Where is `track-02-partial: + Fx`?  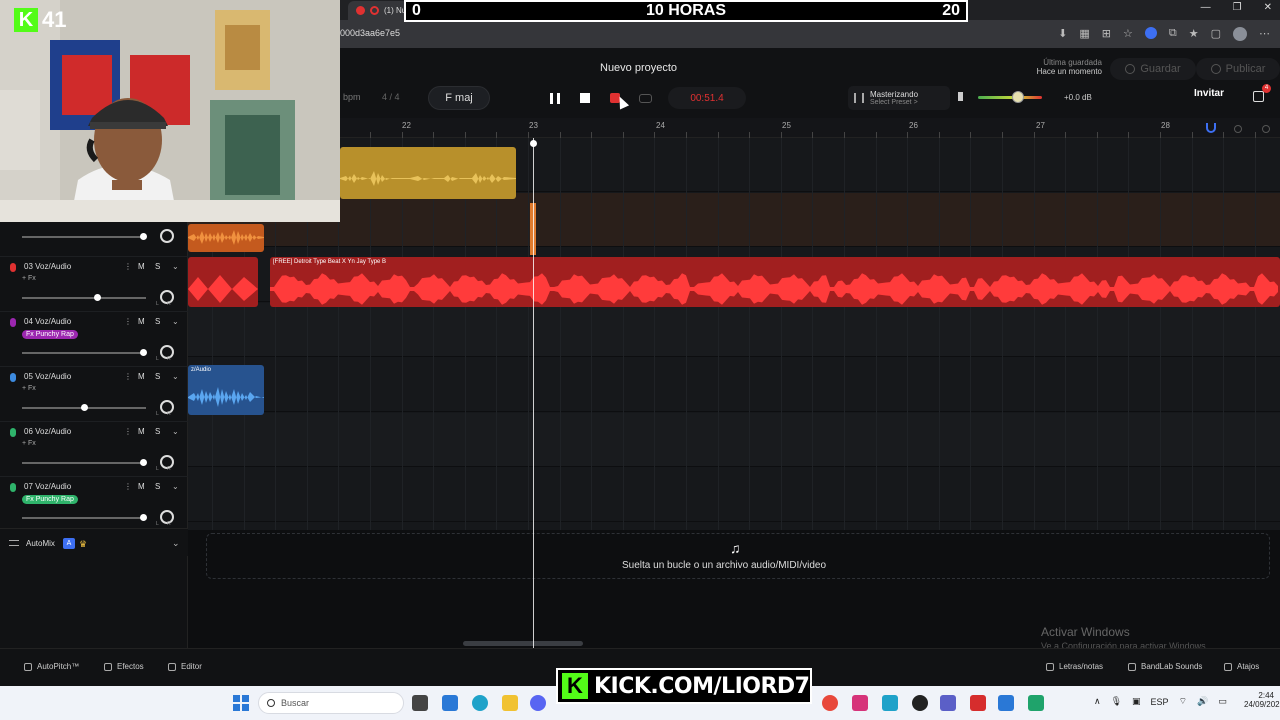
track-02-partial: + Fx is located at coordinates (94, 236).